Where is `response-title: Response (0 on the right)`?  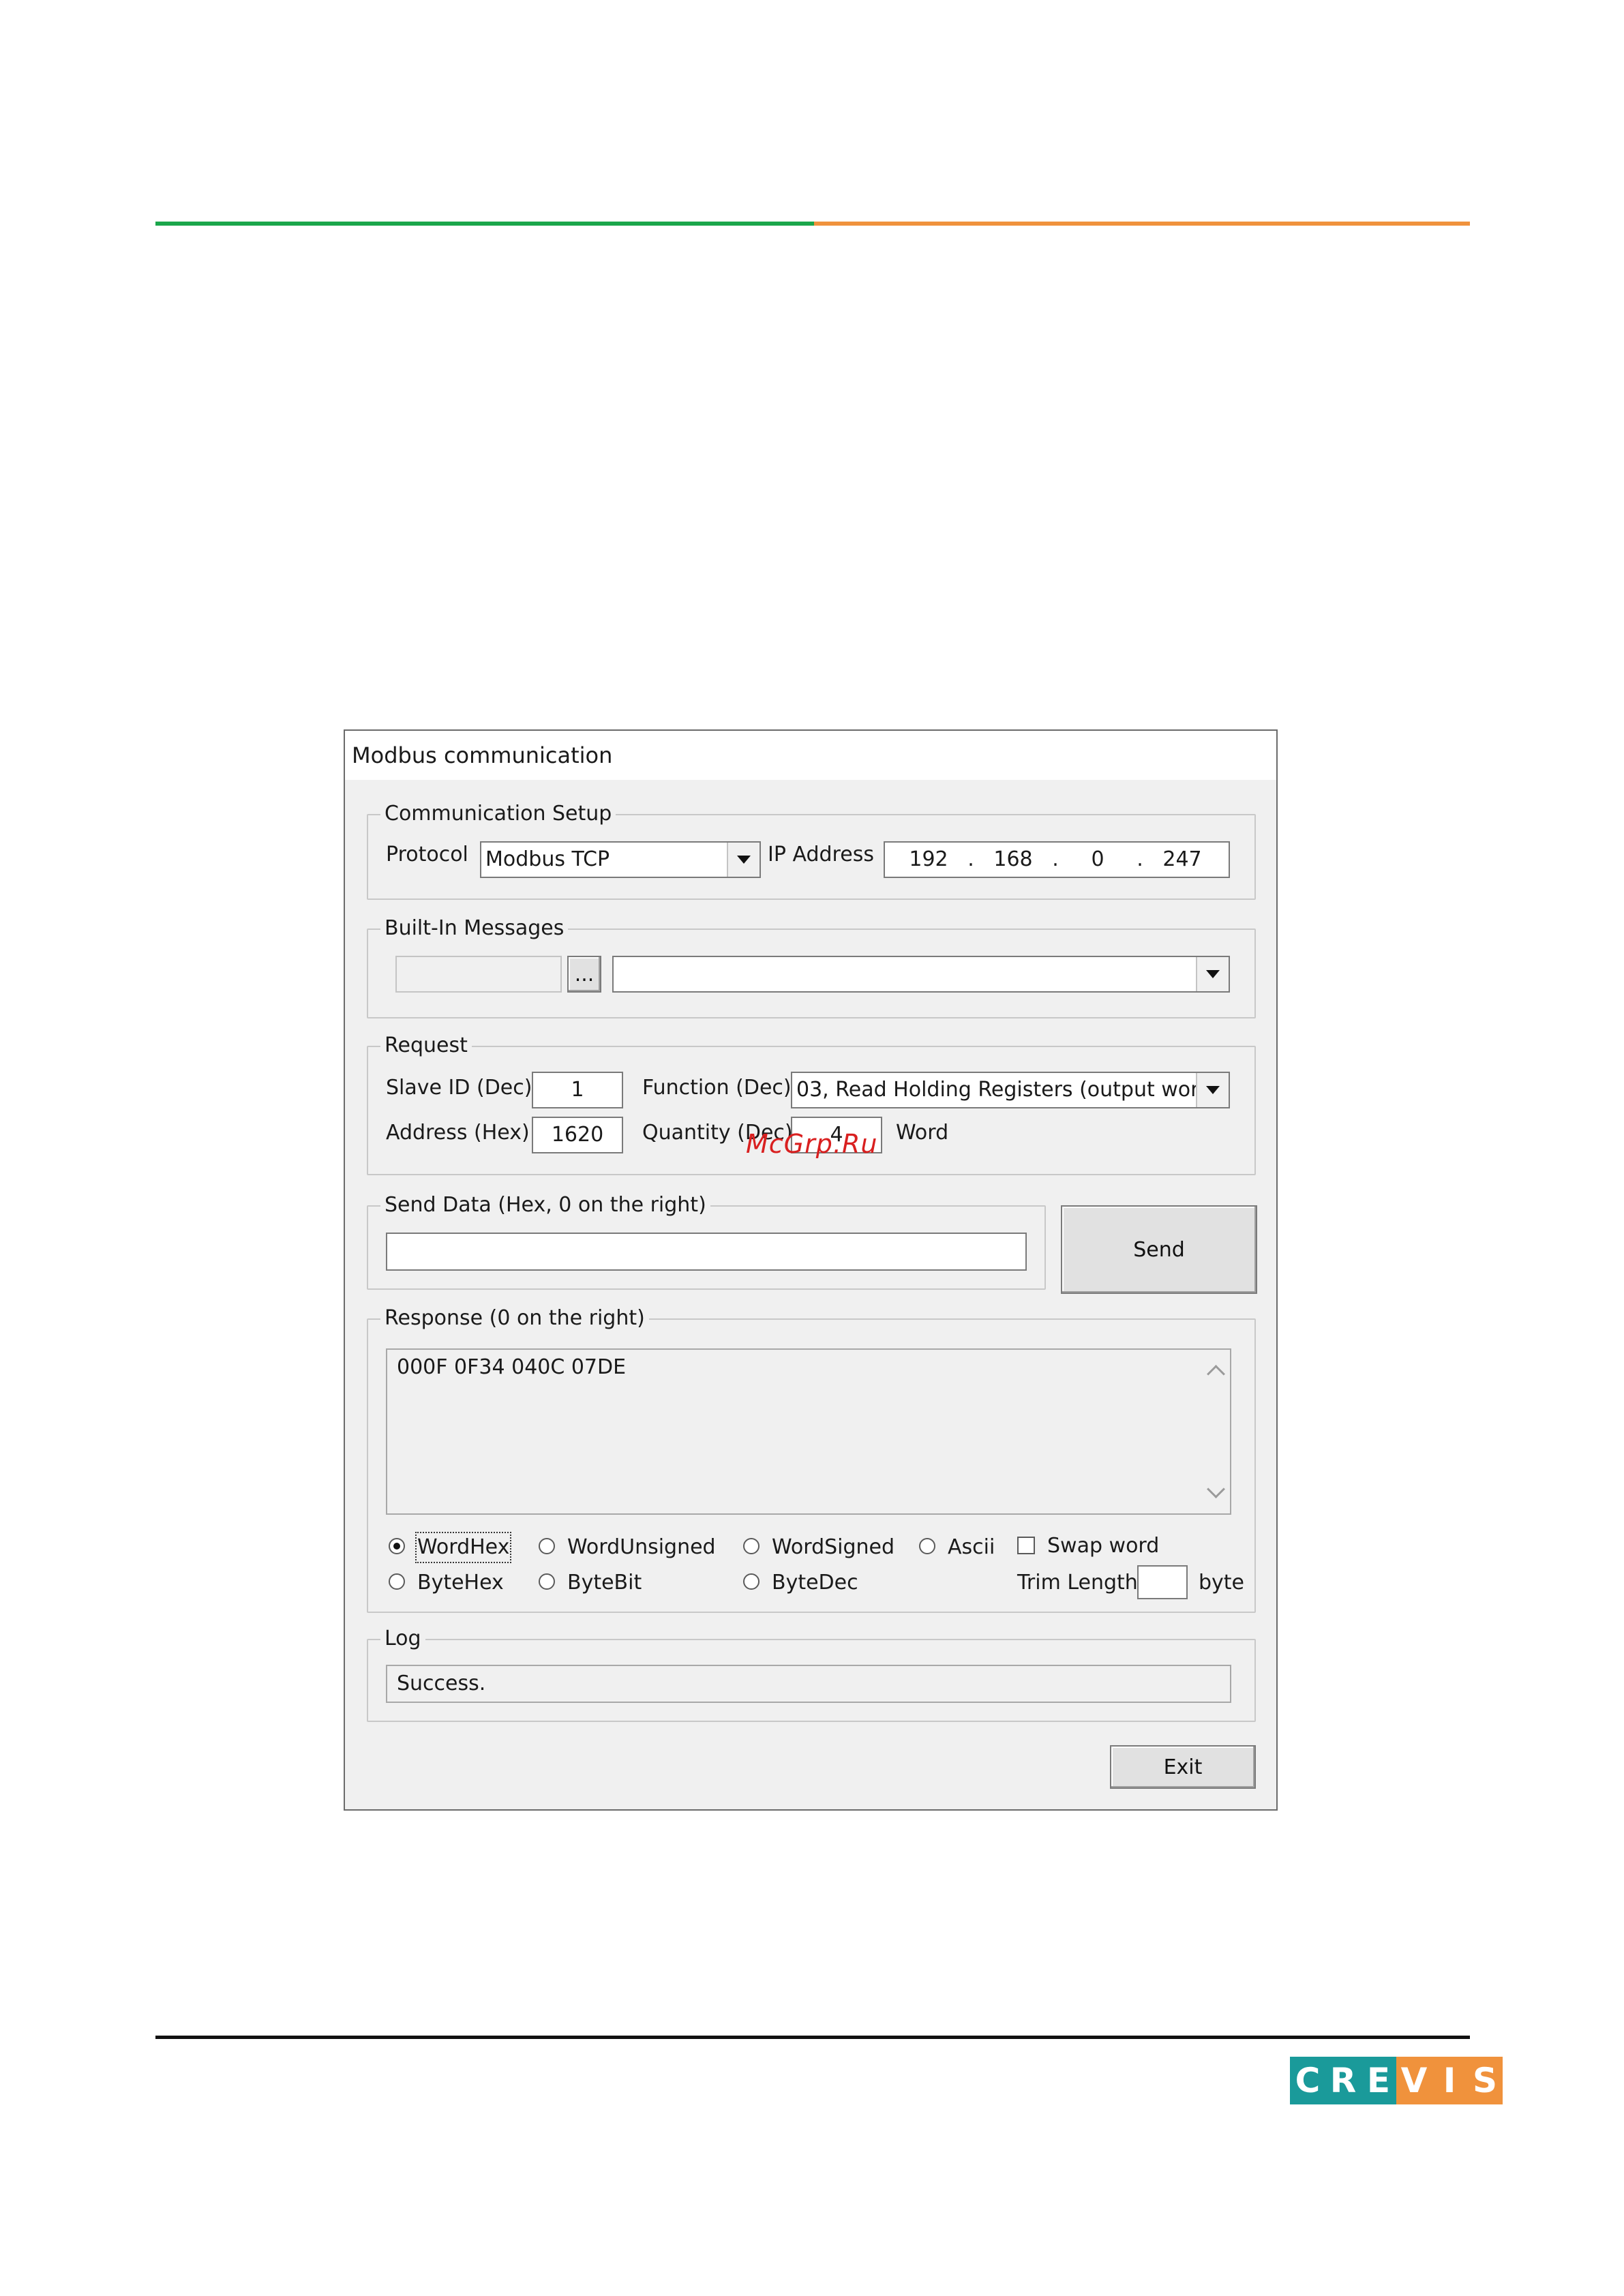 response-title: Response (0 on the right) is located at coordinates (514, 1318).